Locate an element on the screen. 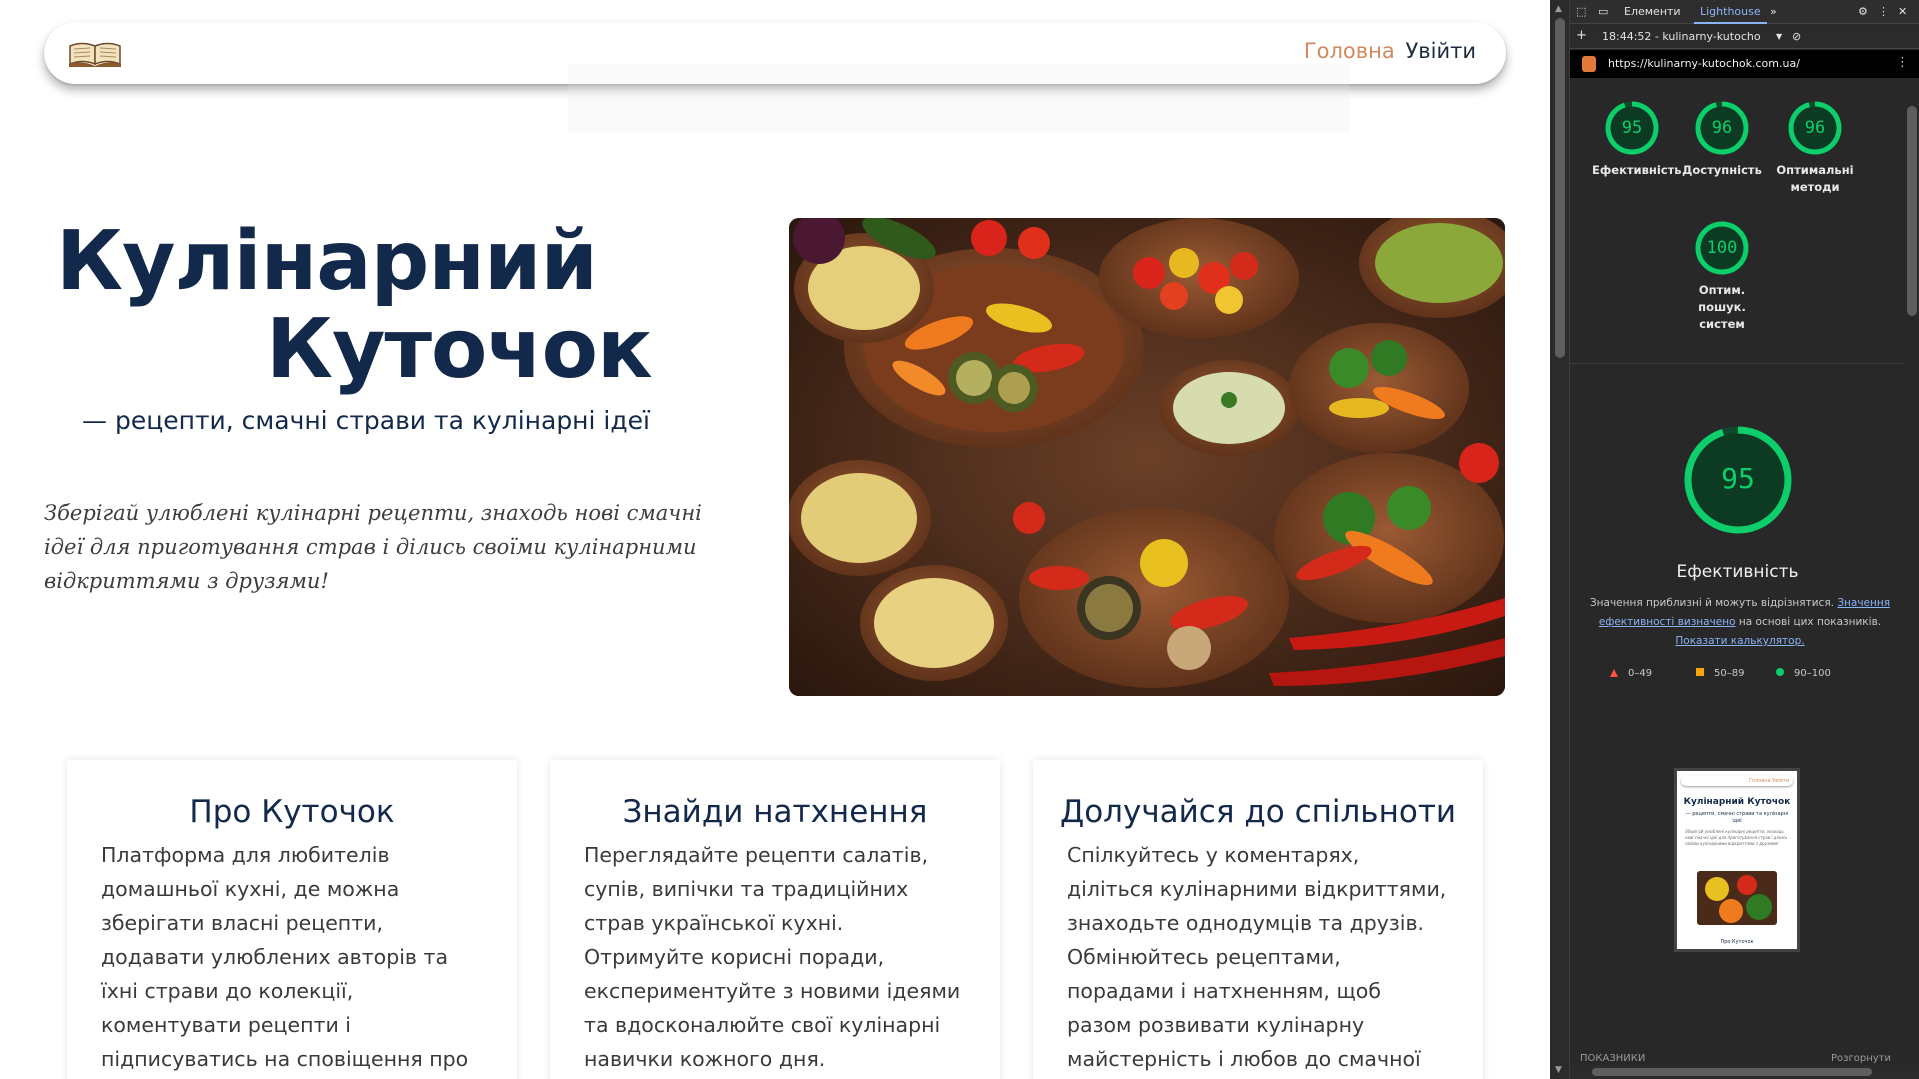  main-score-value: 95 is located at coordinates (1738, 478).